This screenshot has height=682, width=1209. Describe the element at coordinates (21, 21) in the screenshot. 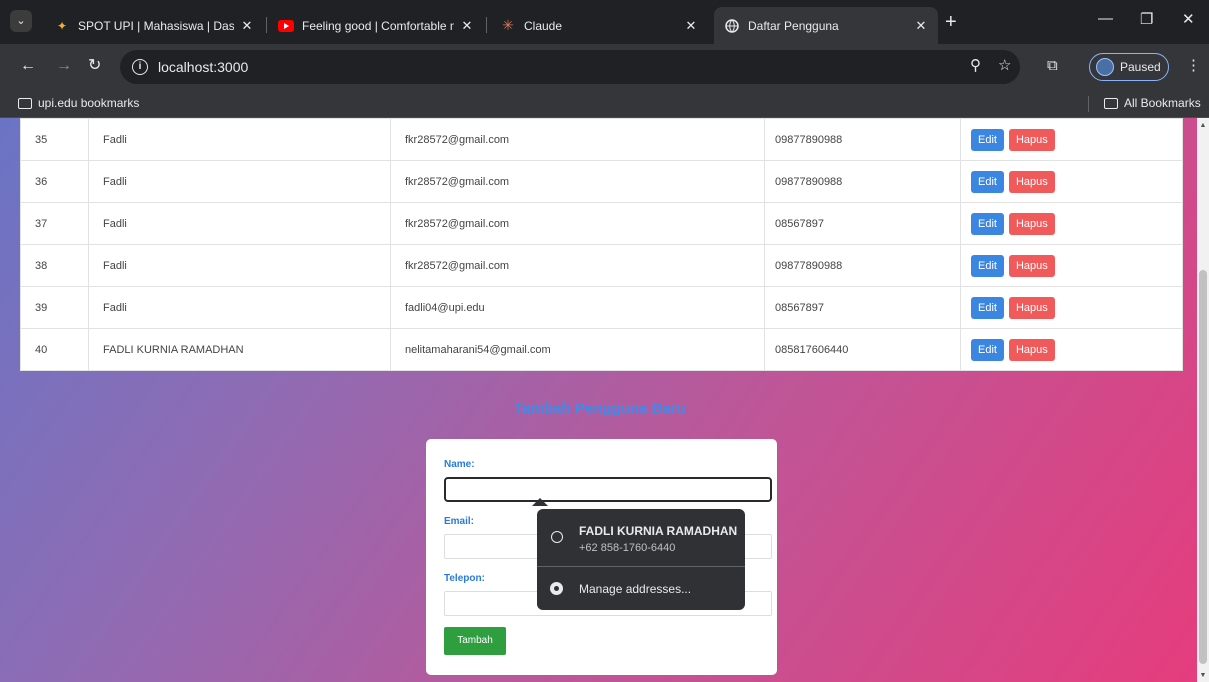

I see `tab-search-chevron-icon: ⌄` at that location.